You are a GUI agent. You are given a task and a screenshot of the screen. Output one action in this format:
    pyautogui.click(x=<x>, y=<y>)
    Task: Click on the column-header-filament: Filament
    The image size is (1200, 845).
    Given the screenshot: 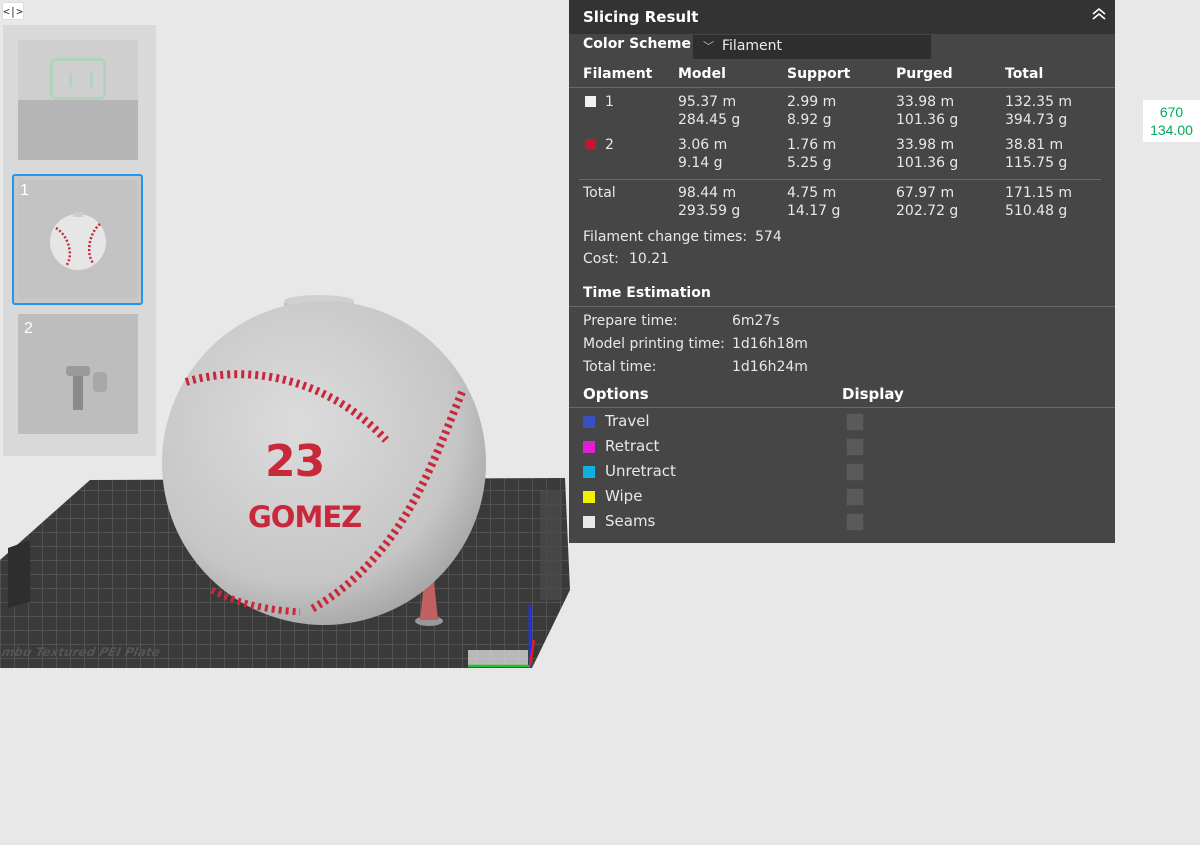 What is the action you would take?
    pyautogui.click(x=618, y=74)
    